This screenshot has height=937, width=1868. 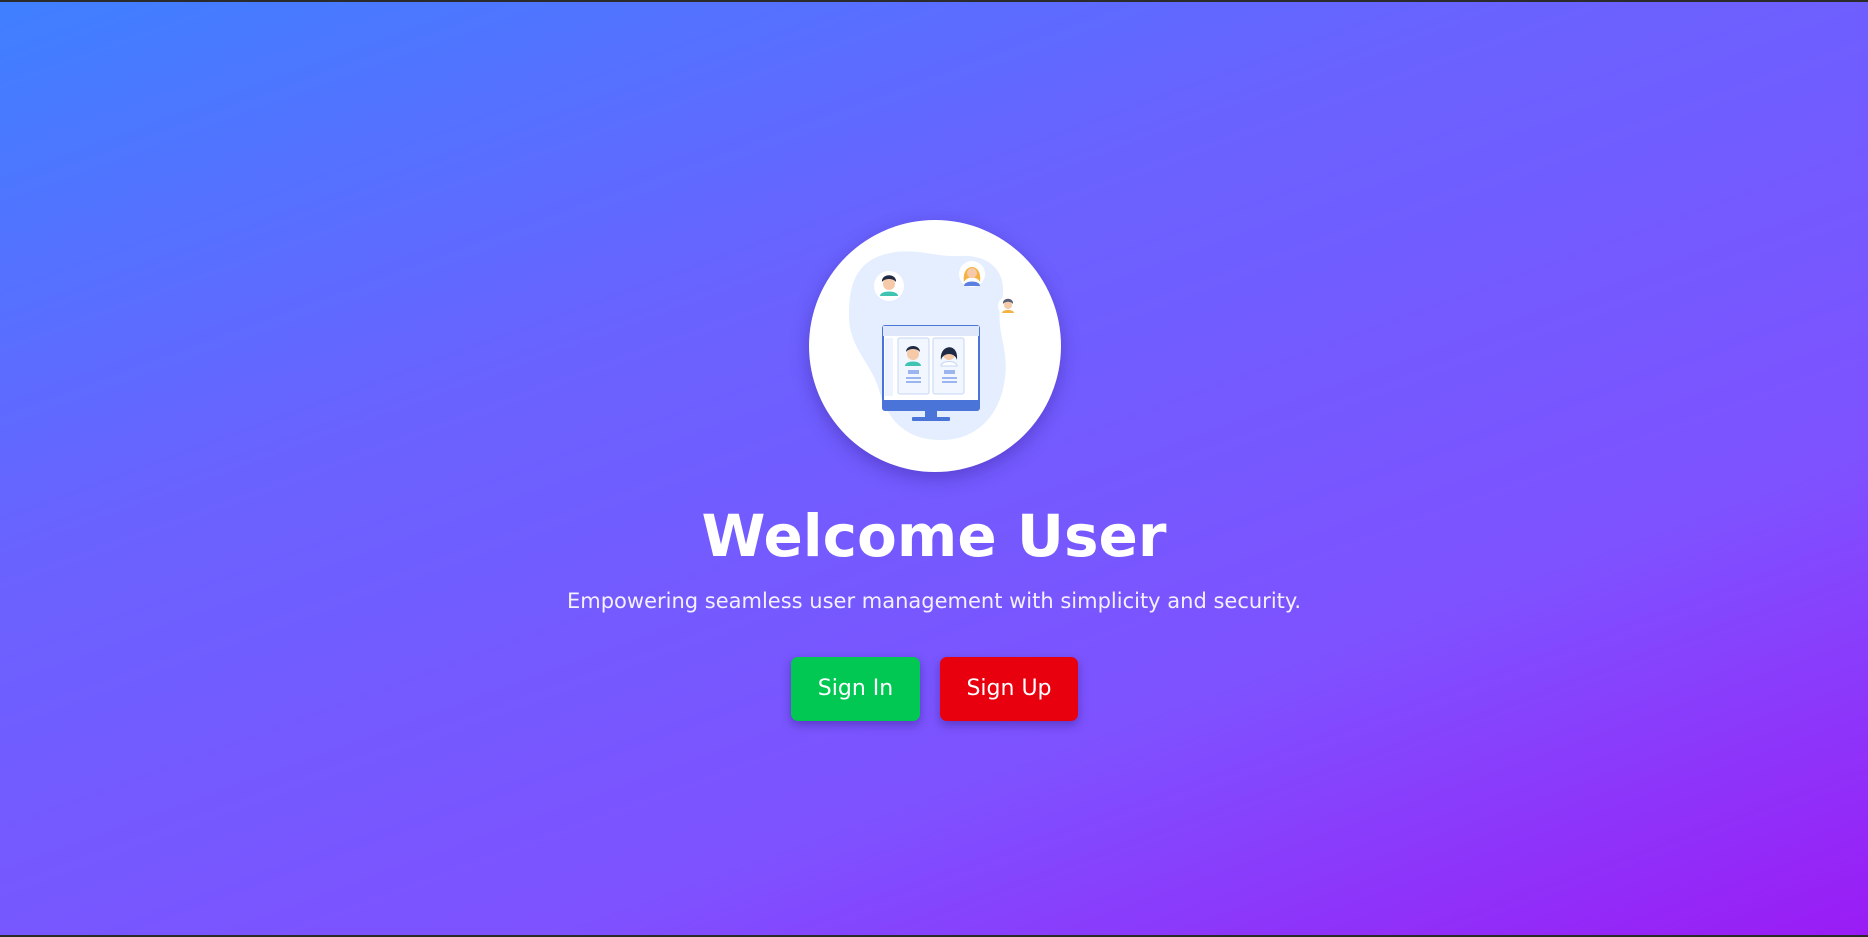 I want to click on auth-actions: Sign In Sign Up, so click(x=934, y=690).